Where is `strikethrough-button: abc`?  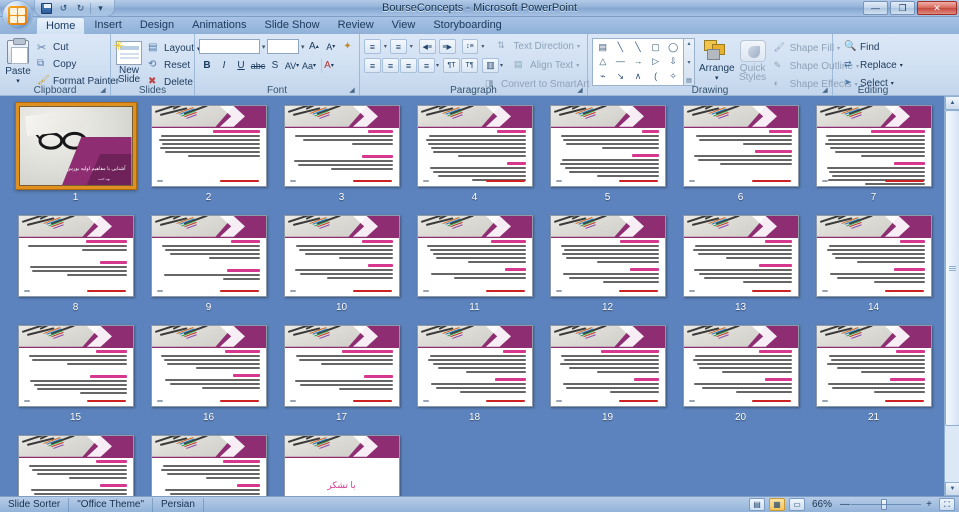 strikethrough-button: abc is located at coordinates (258, 65).